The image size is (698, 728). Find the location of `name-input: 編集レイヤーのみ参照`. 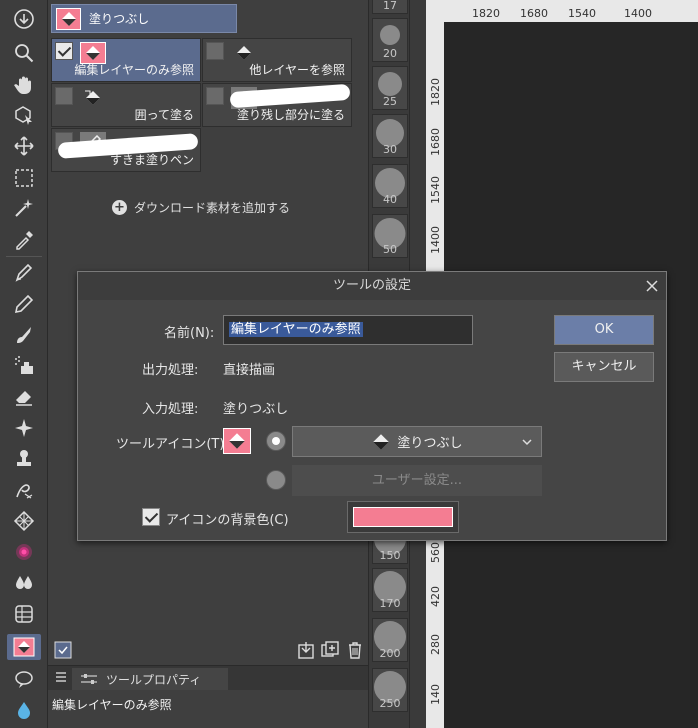

name-input: 編集レイヤーのみ参照 is located at coordinates (348, 330).